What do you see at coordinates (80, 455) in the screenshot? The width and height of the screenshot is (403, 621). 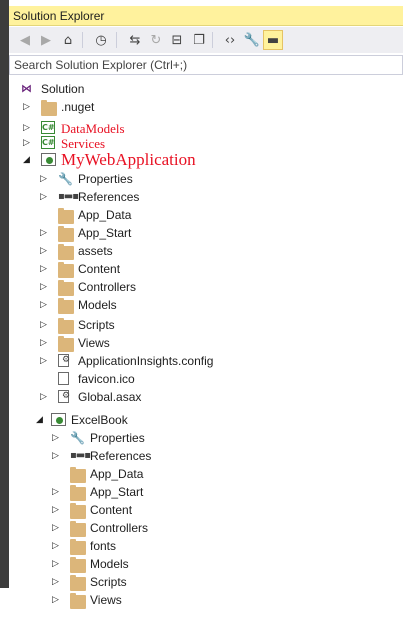 I see `references-icon: ▪▬▪` at bounding box center [80, 455].